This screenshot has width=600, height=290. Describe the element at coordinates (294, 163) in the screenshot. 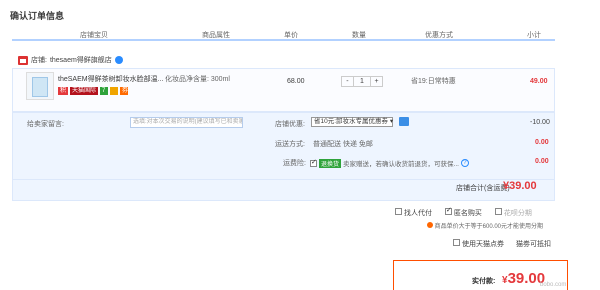

I see `insurance-label: 运费险:` at that location.